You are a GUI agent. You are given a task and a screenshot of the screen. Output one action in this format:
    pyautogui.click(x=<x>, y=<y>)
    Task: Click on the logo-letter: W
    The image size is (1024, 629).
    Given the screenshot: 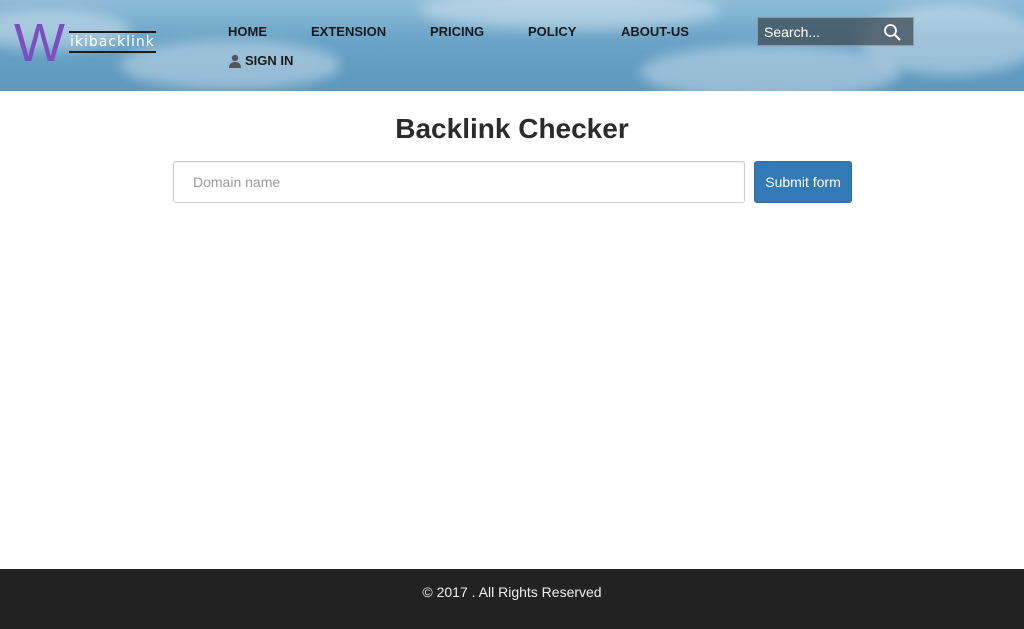 What is the action you would take?
    pyautogui.click(x=39, y=43)
    